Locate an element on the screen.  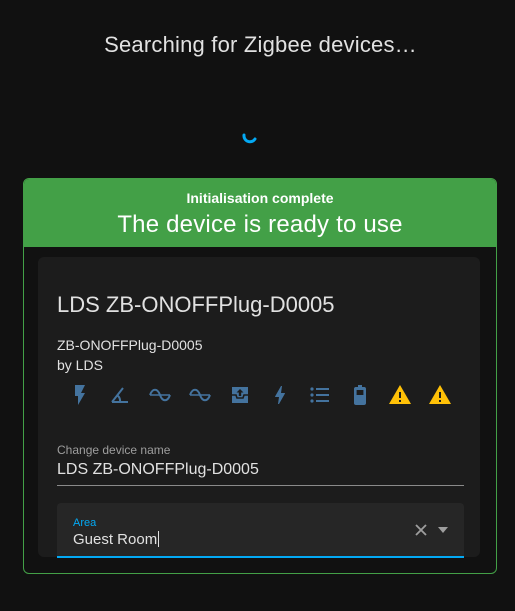
chevron-down-icon is located at coordinates (443, 530).